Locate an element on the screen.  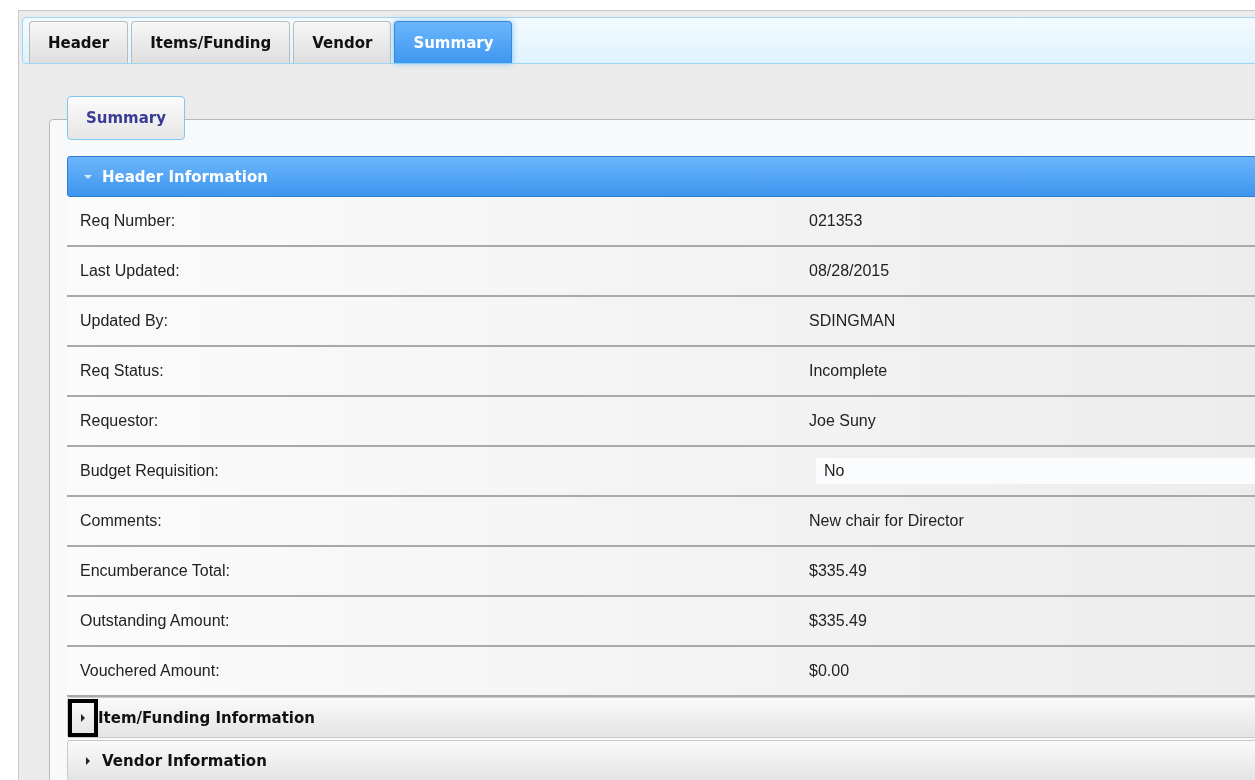
panel-legend: Summary is located at coordinates (126, 118).